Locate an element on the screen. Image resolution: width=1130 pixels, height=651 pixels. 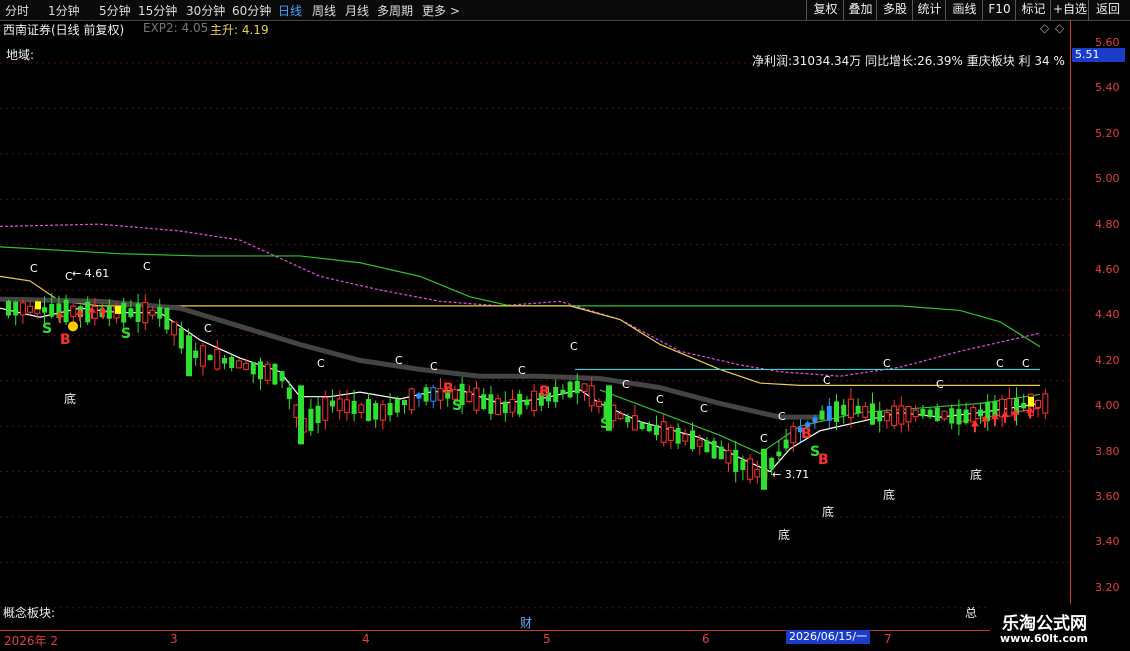
tab-multi-period: 多周期 is located at coordinates (395, 10).